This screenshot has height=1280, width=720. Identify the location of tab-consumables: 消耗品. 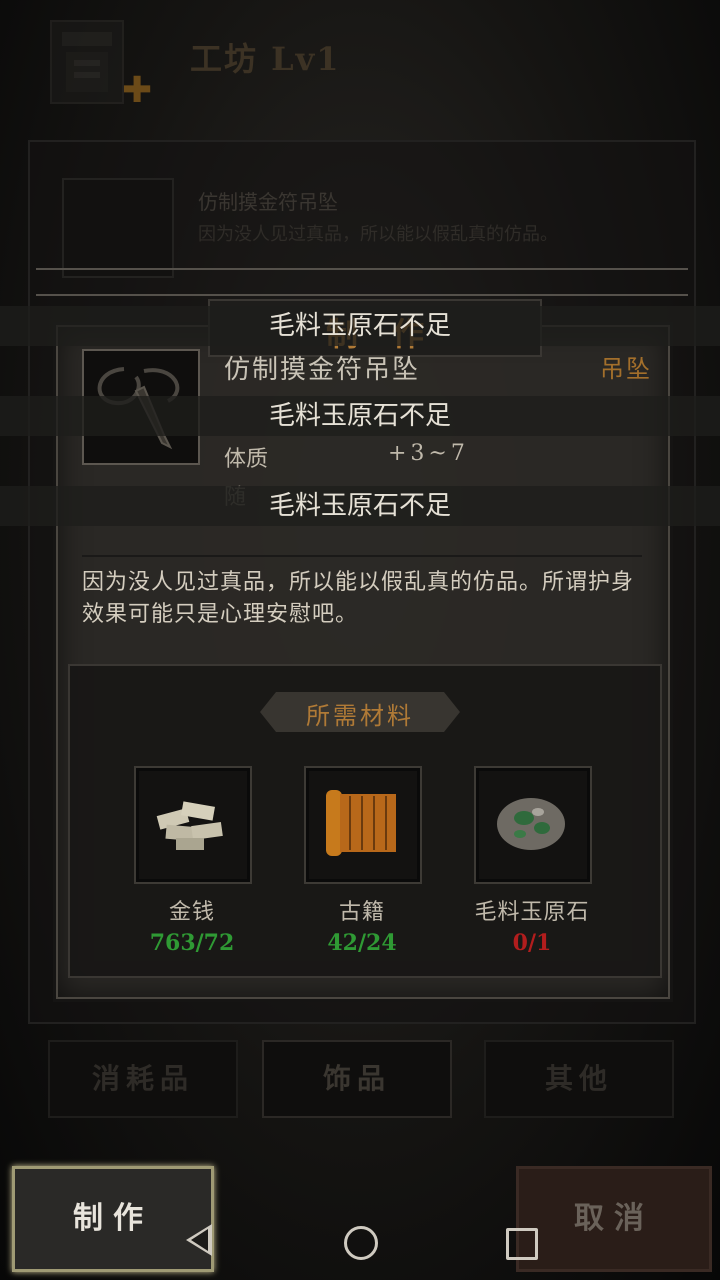
(143, 1079).